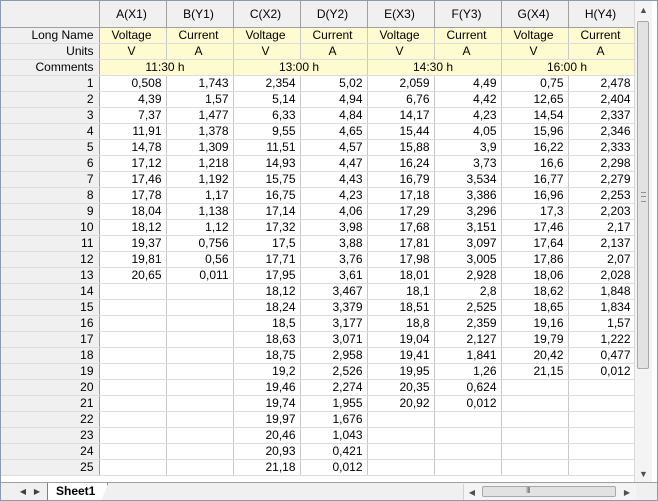 This screenshot has height=501, width=658. I want to click on row-header: 13, so click(50, 275).